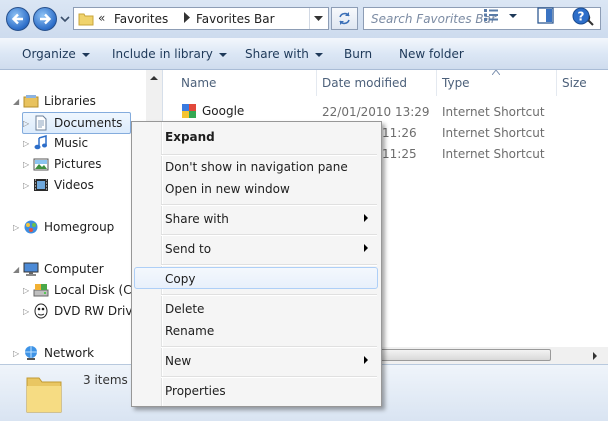 This screenshot has height=421, width=608. What do you see at coordinates (227, 189) in the screenshot?
I see `menu-item-open-new-window: Open in new window` at bounding box center [227, 189].